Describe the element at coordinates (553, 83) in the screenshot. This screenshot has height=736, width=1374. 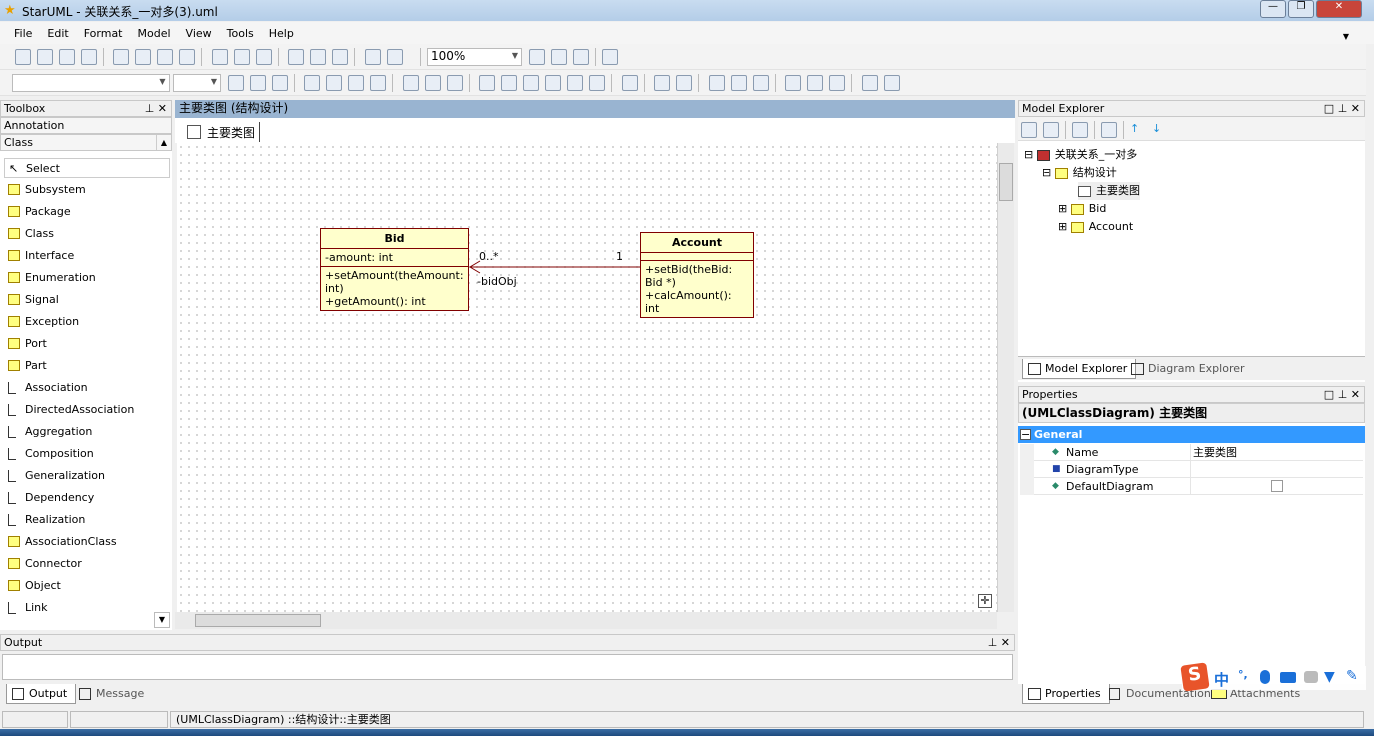
I see `bracket-icon` at that location.